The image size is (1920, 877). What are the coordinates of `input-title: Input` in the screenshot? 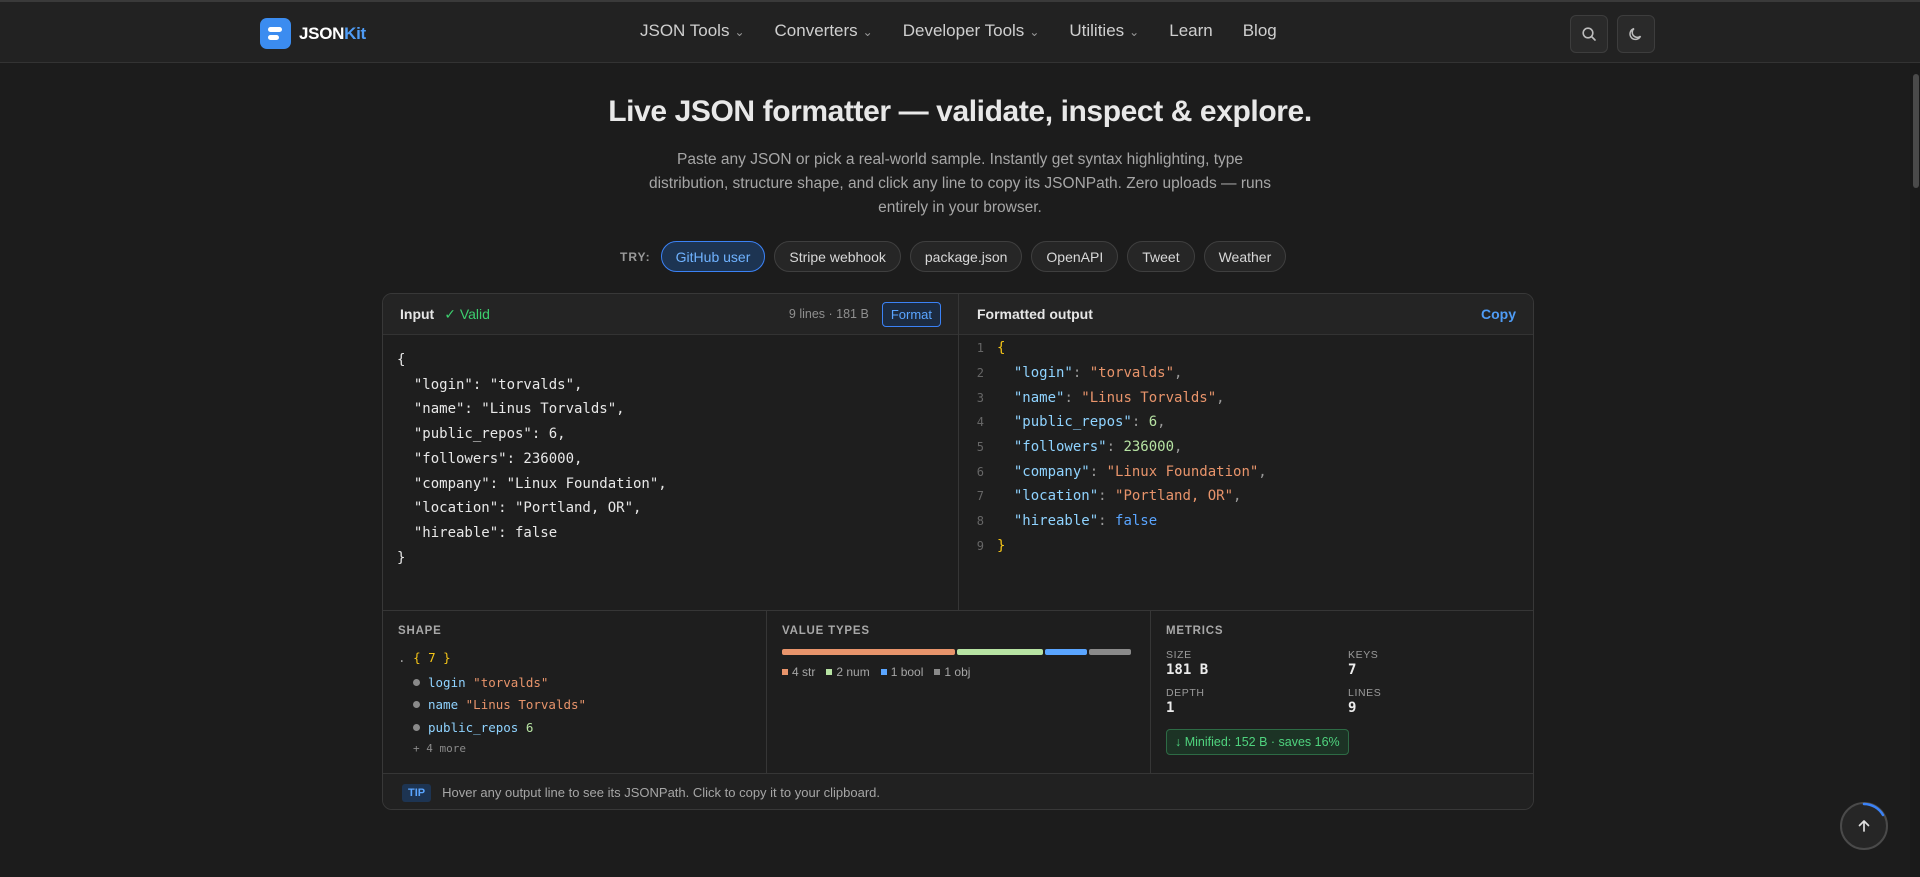 It's located at (417, 314).